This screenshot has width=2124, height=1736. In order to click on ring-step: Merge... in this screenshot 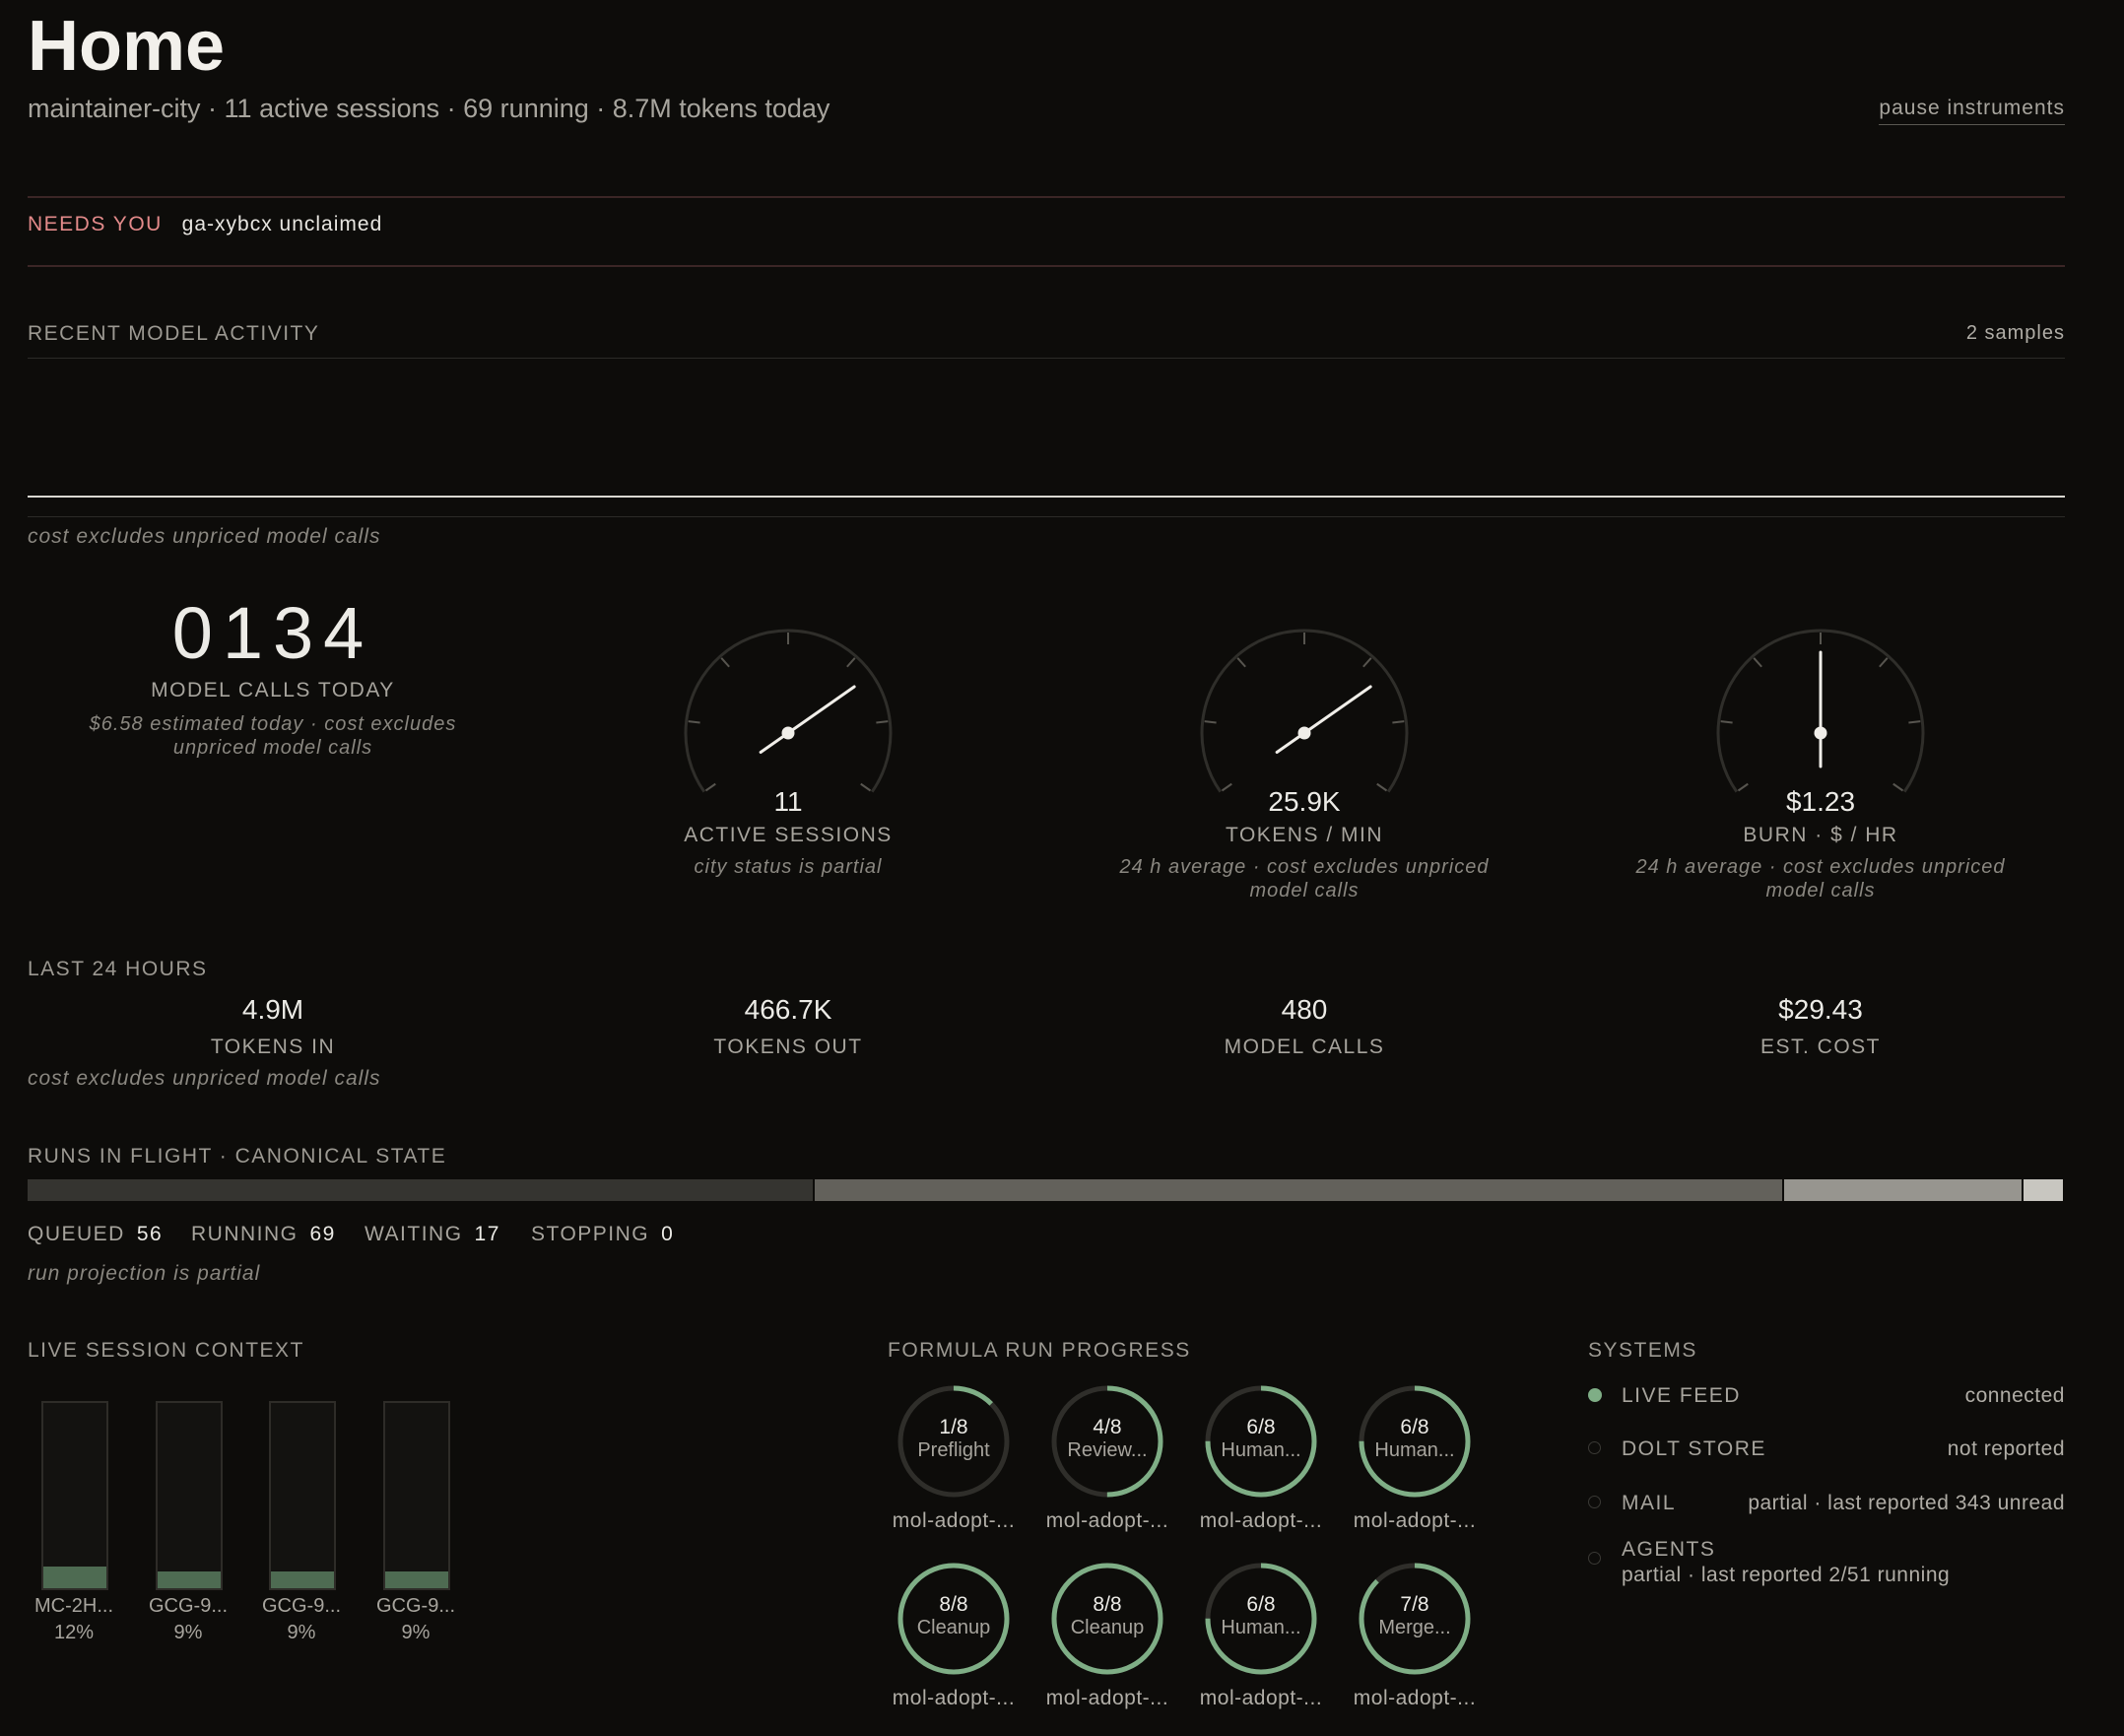, I will do `click(1414, 1627)`.